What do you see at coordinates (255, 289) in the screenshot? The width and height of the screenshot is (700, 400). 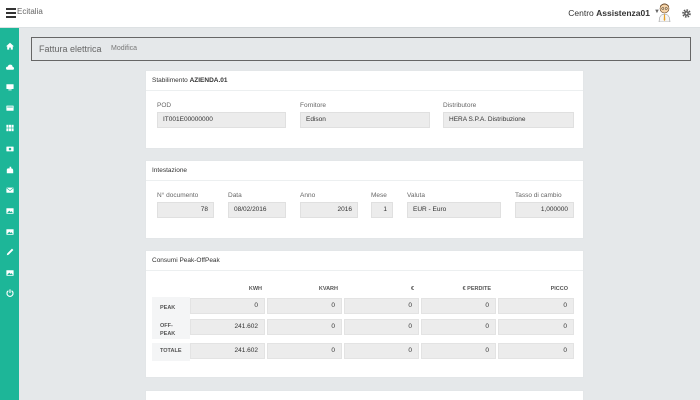 I see `column-header-kwh: KWH` at bounding box center [255, 289].